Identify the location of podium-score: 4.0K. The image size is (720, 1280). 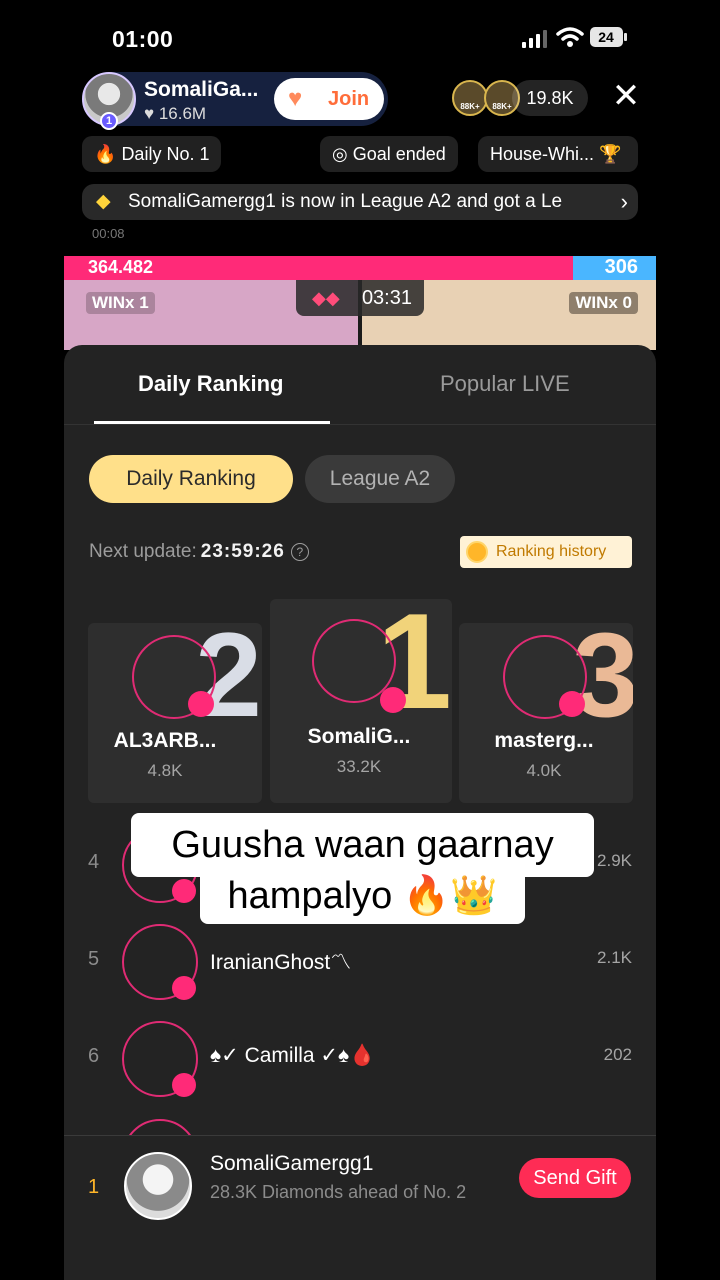
(544, 770).